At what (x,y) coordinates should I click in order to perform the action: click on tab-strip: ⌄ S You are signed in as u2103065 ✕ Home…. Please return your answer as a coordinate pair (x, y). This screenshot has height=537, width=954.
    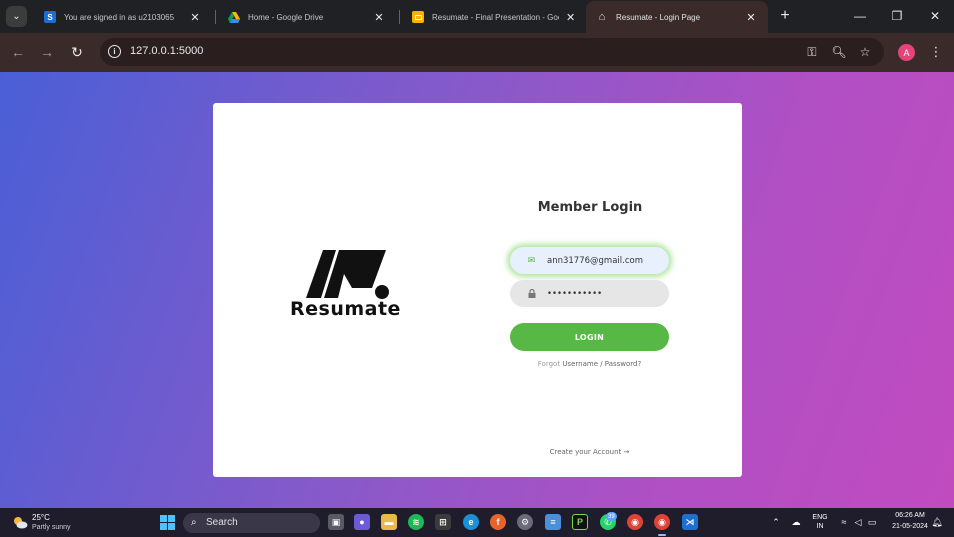
    Looking at the image, I should click on (477, 16).